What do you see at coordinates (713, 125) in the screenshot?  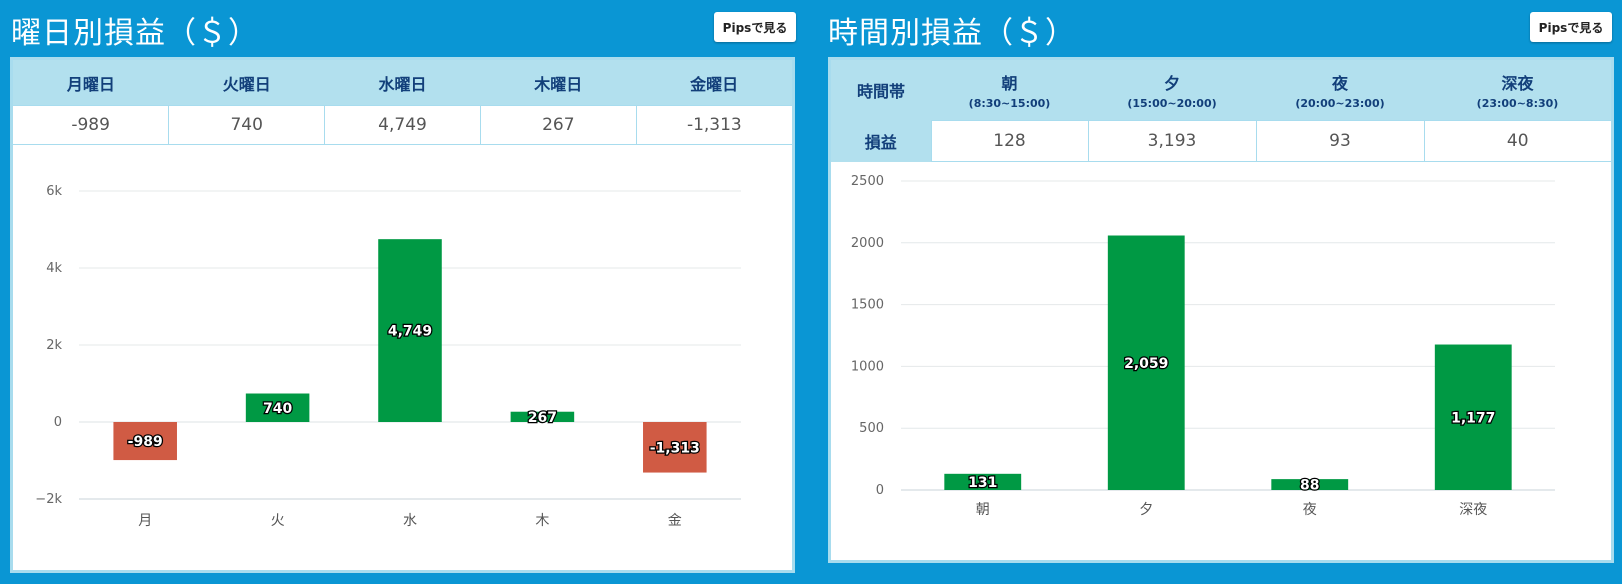 I see `weekday-value-fri: -1,313` at bounding box center [713, 125].